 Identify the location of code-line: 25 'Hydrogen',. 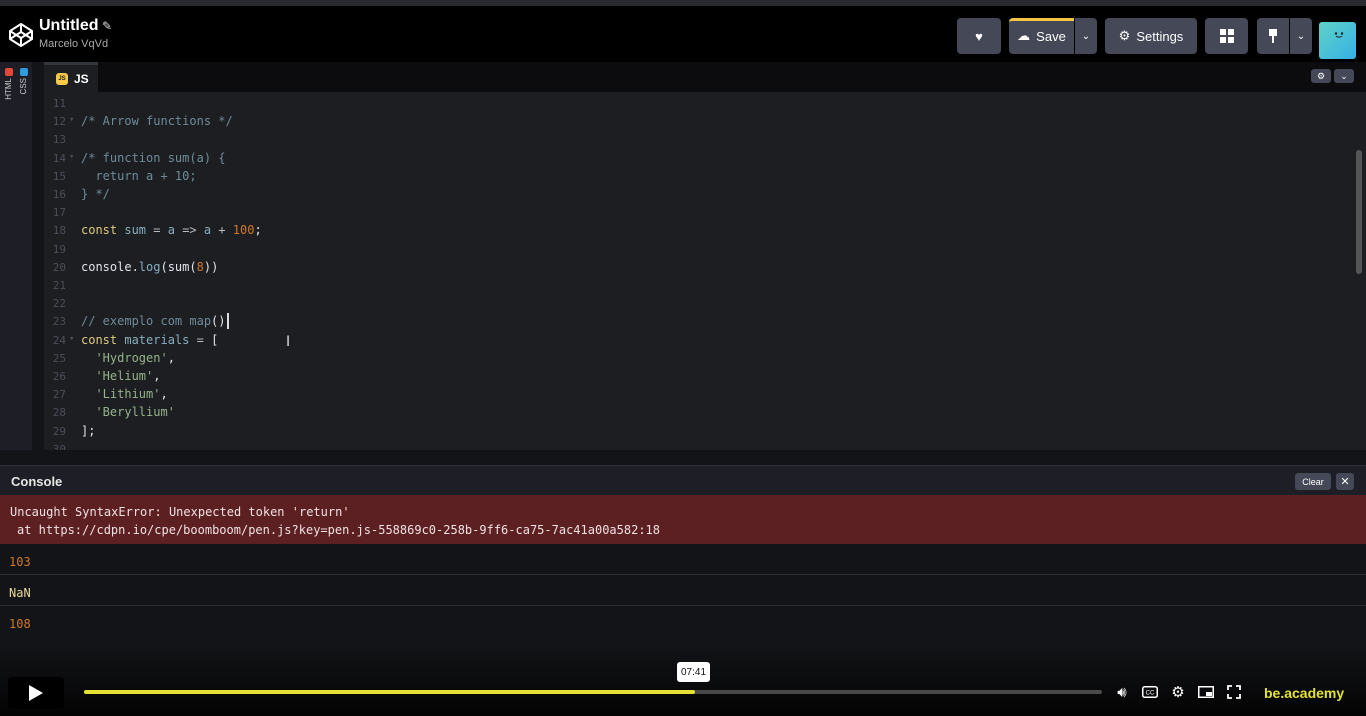
(694, 358).